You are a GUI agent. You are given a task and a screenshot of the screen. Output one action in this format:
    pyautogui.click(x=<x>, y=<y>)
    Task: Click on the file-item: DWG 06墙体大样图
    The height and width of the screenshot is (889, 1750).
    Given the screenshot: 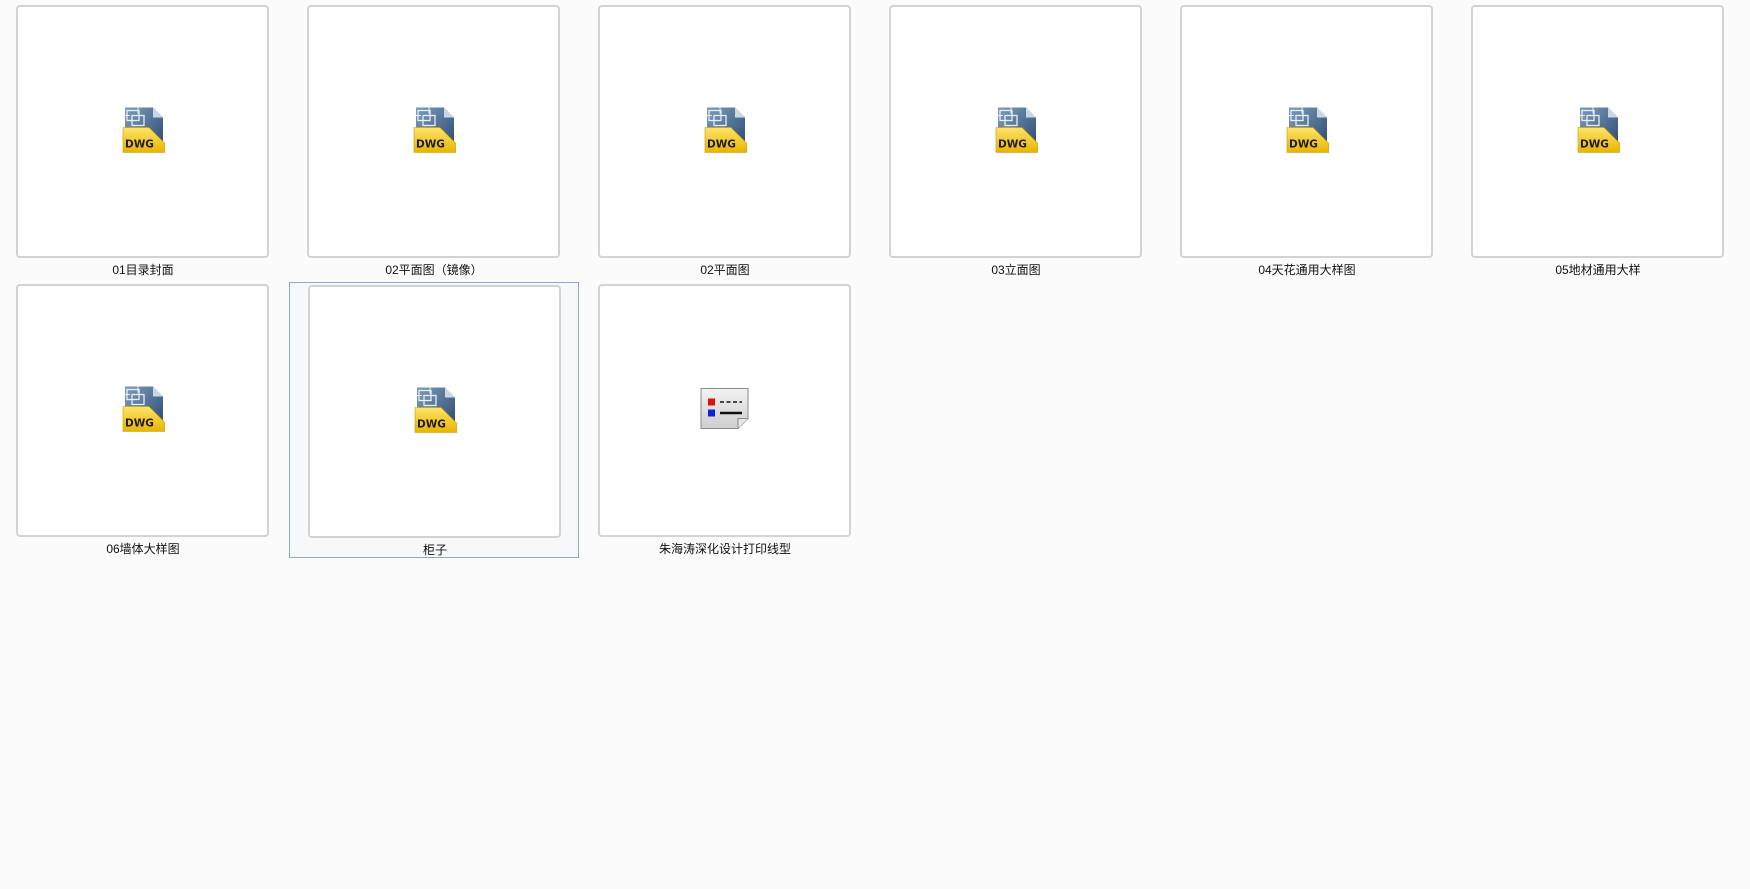 What is the action you would take?
    pyautogui.click(x=144, y=420)
    